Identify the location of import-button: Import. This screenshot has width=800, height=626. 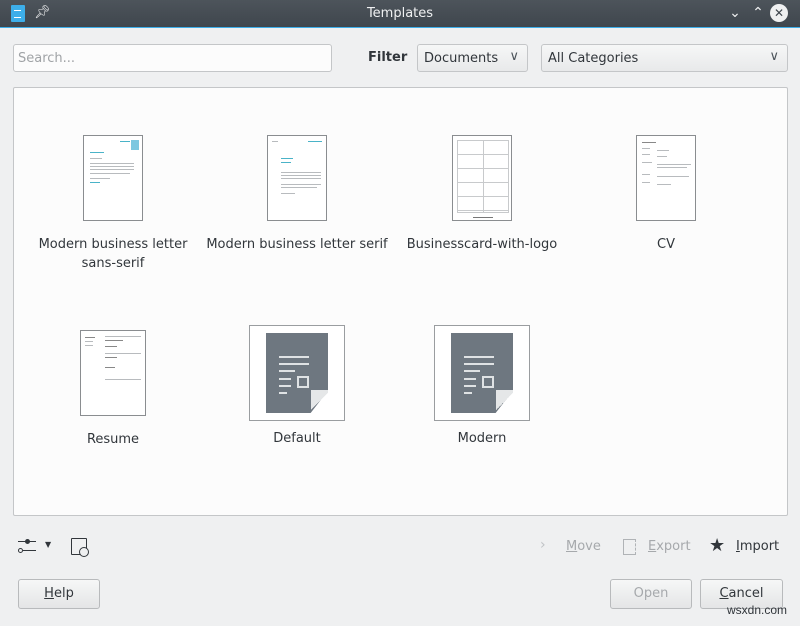
(757, 546).